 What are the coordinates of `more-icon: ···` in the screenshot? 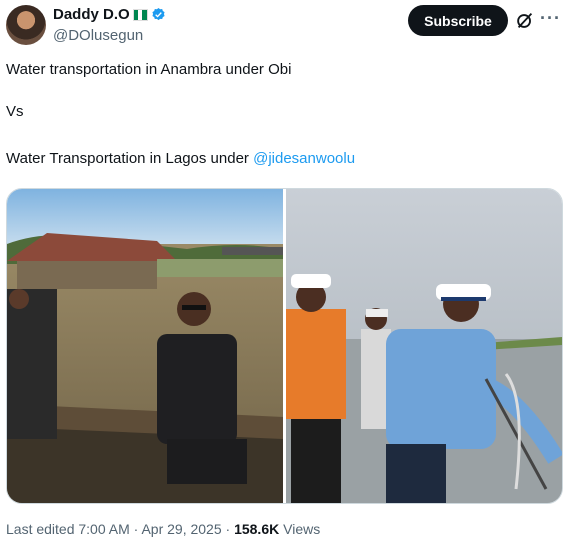 It's located at (550, 18).